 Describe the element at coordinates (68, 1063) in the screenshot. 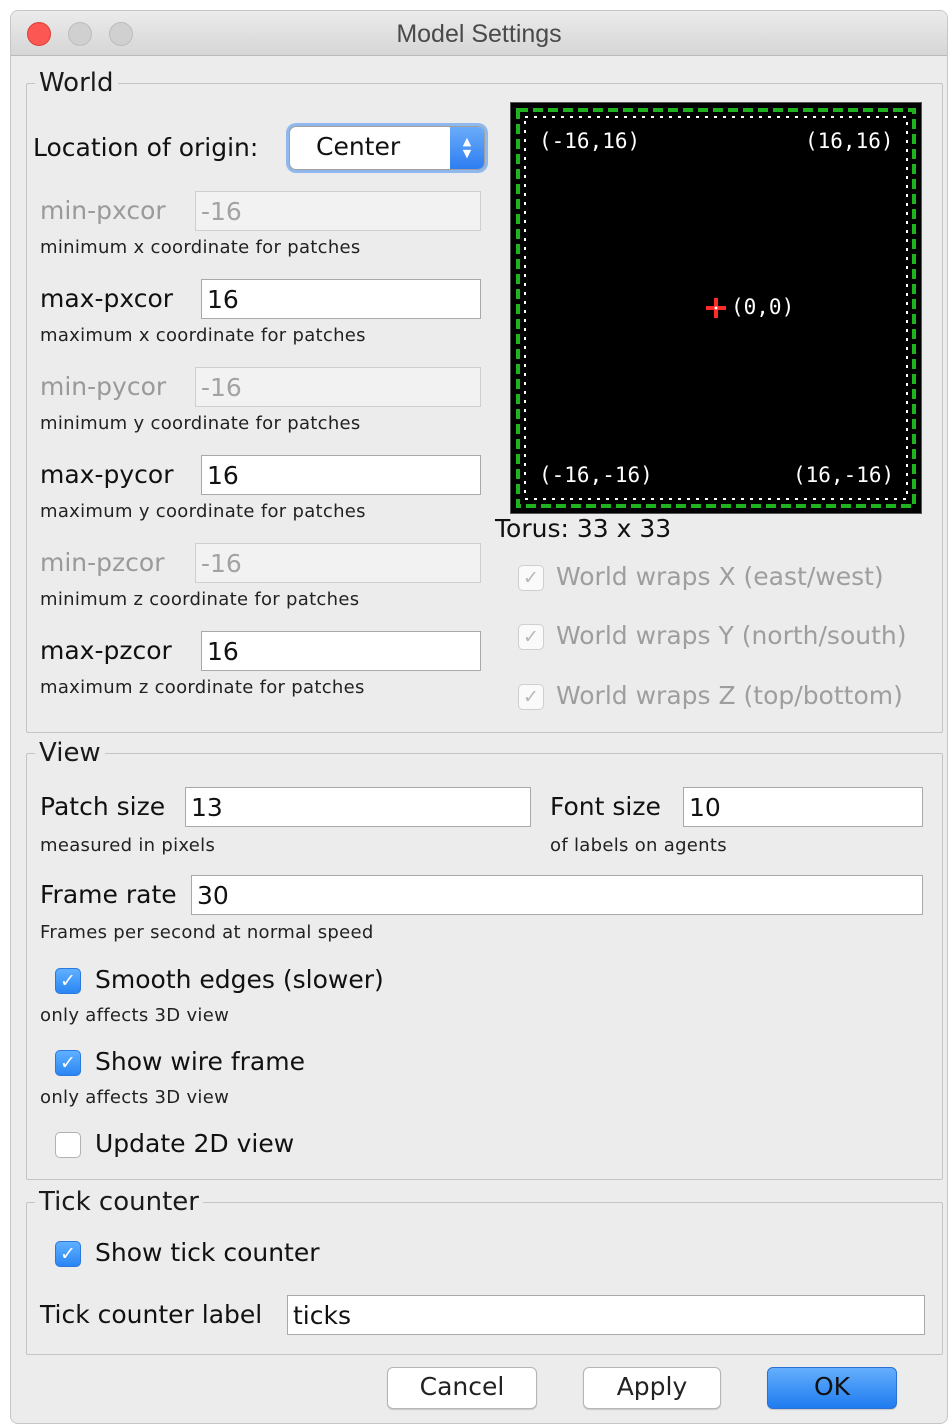

I see `wire-frame-checkbox: ✓` at that location.